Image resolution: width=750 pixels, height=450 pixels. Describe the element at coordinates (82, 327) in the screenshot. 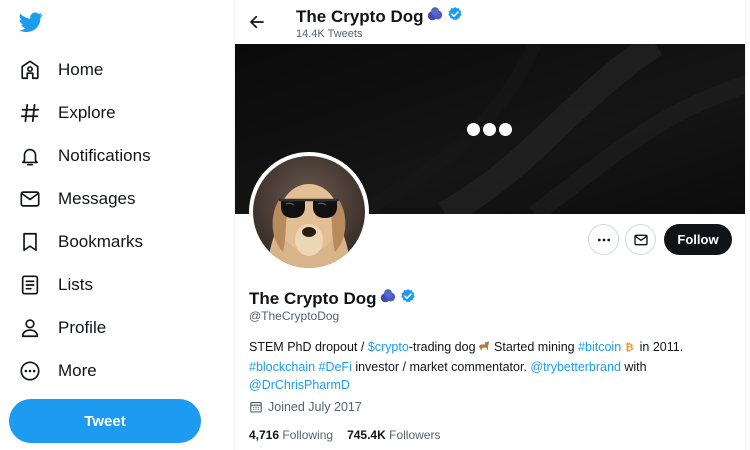

I see `nav-label: Profile` at that location.